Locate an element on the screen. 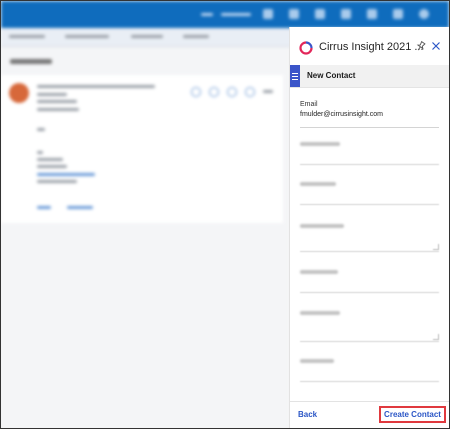 This screenshot has width=450, height=429. email-field: Email fmulder@cirrusinsight.com is located at coordinates (370, 114).